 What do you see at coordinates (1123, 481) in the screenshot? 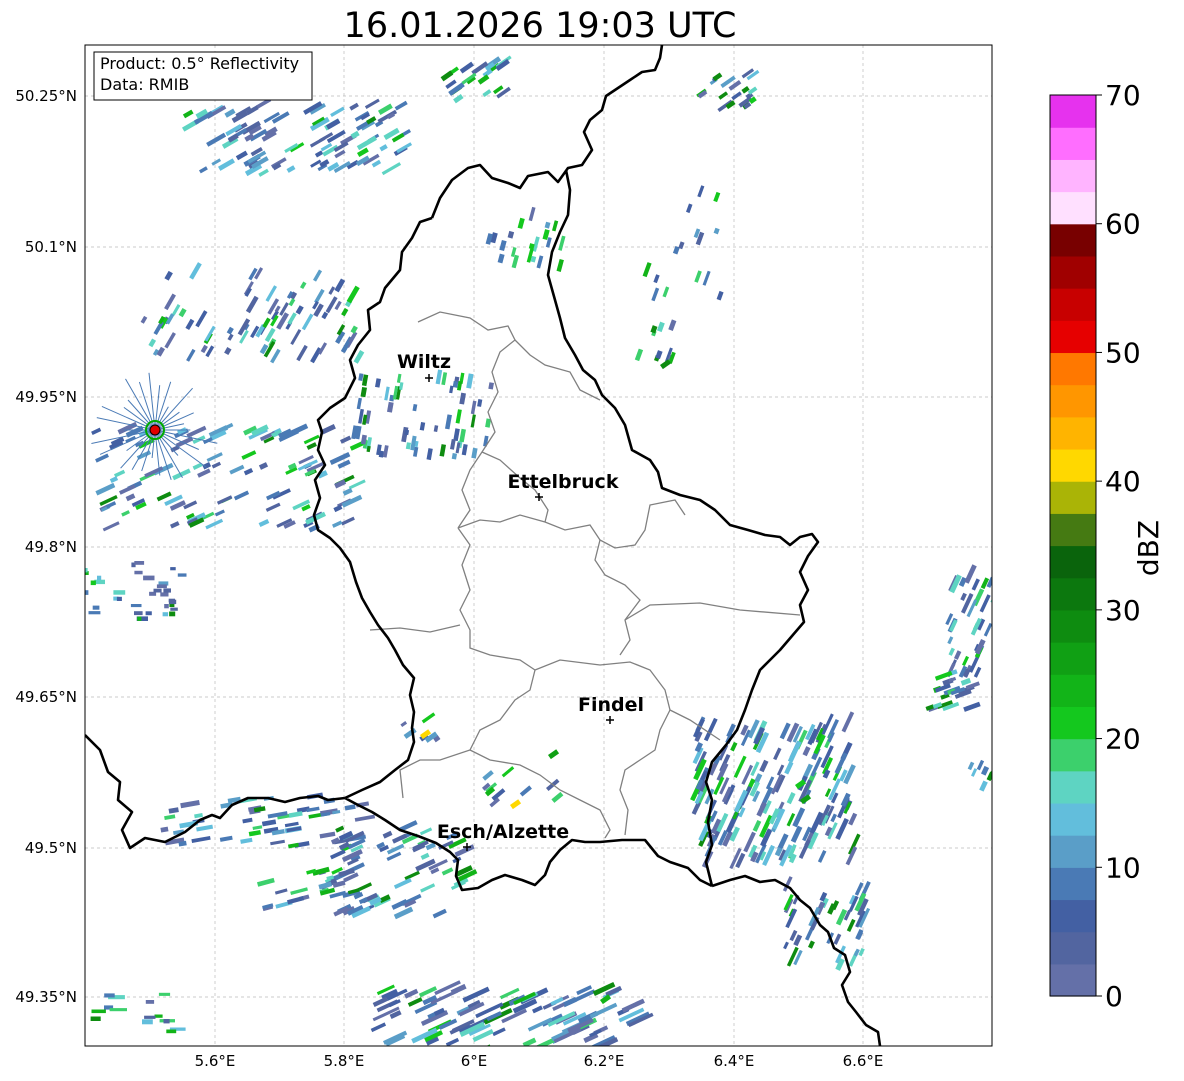
I see `colorbar-tick-label: 40` at bounding box center [1123, 481].